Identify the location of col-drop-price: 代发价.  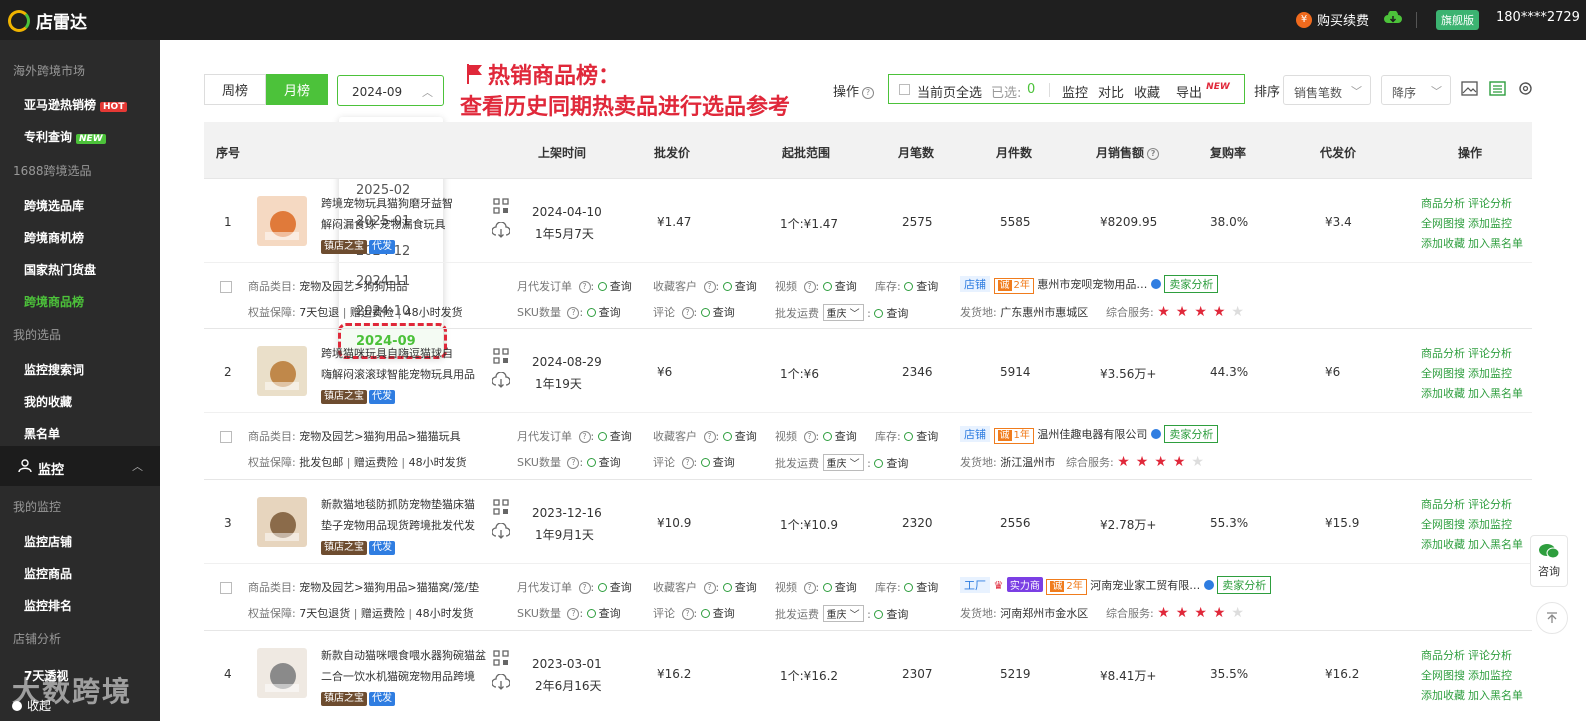
(1338, 152).